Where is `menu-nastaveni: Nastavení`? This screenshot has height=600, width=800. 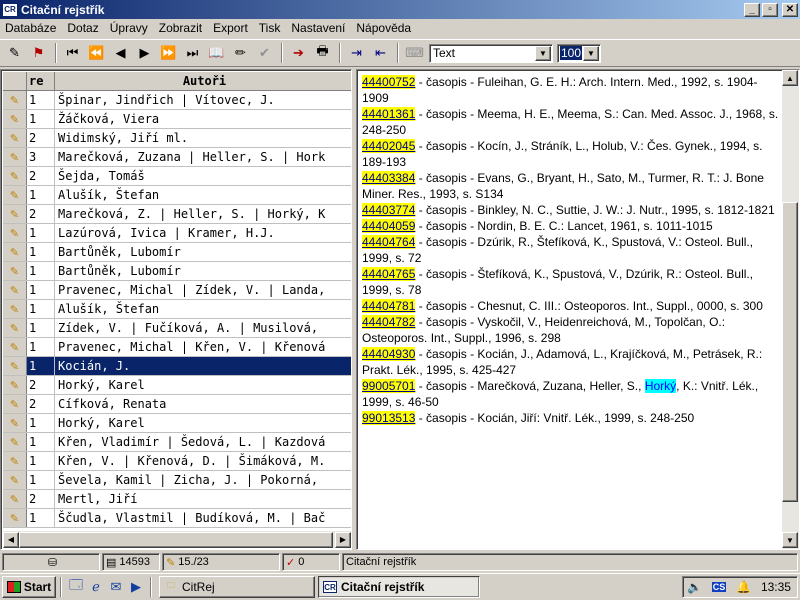
menu-nastaveni: Nastavení is located at coordinates (318, 28).